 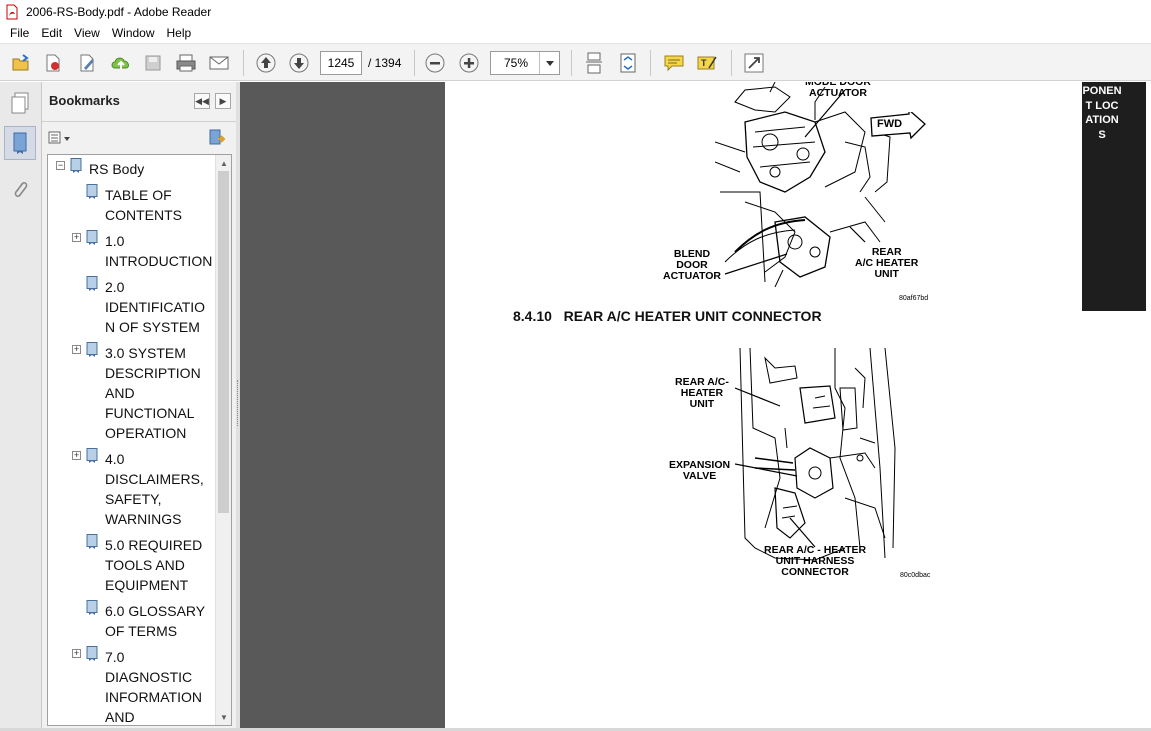 I want to click on menu-window: Window, so click(x=133, y=33).